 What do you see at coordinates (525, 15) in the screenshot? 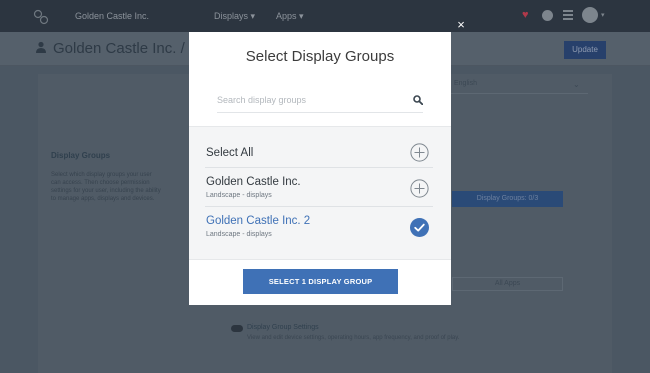
I see `heart-icon: ♥` at bounding box center [525, 15].